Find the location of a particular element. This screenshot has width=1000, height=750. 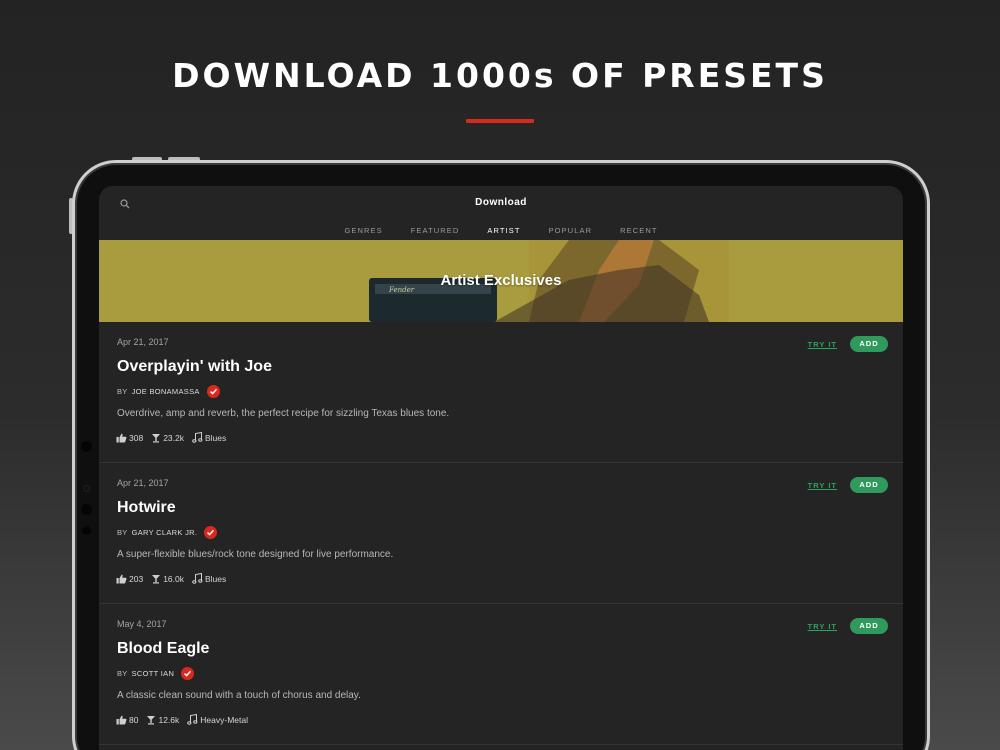

preset-name: Hotwire is located at coordinates (146, 508).